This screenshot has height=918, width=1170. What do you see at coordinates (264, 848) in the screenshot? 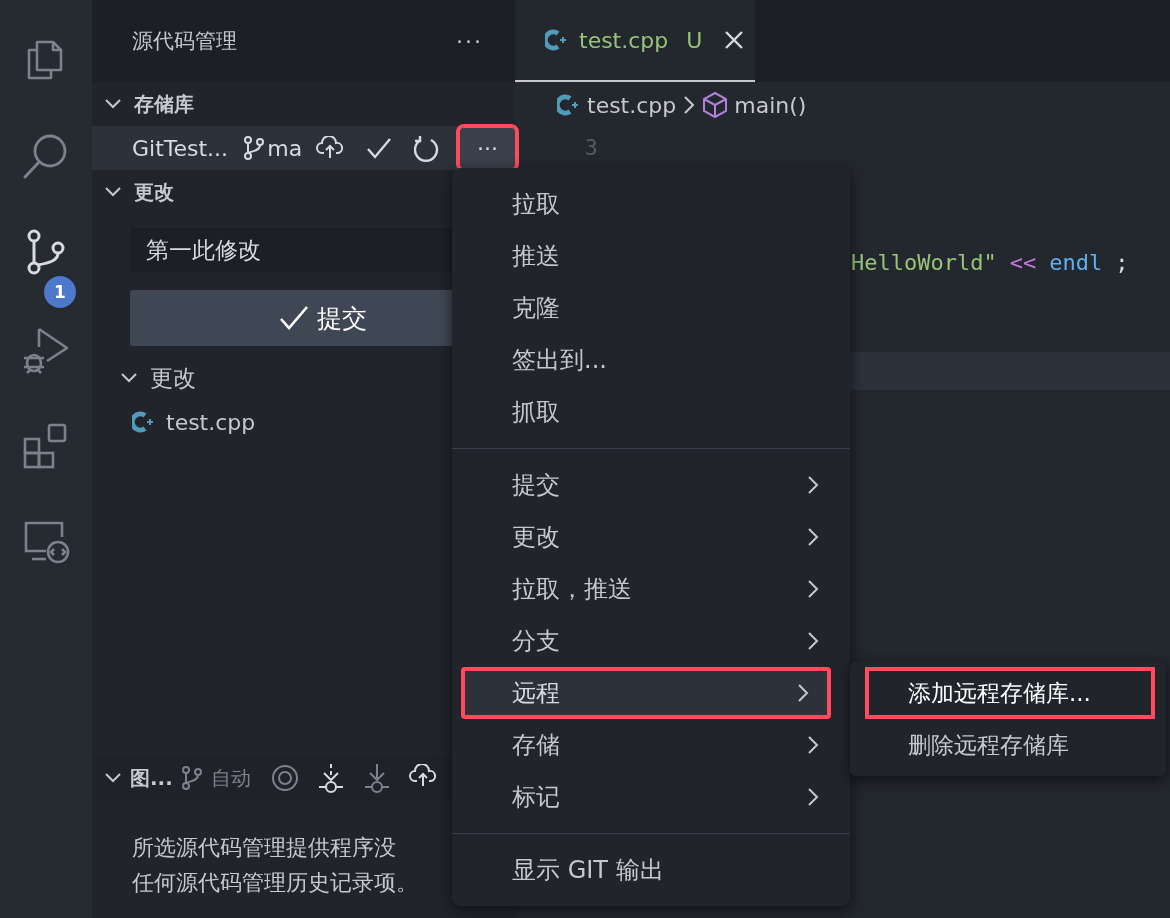
I see `empty-history-message: 所选源代码管理提供程序没` at bounding box center [264, 848].